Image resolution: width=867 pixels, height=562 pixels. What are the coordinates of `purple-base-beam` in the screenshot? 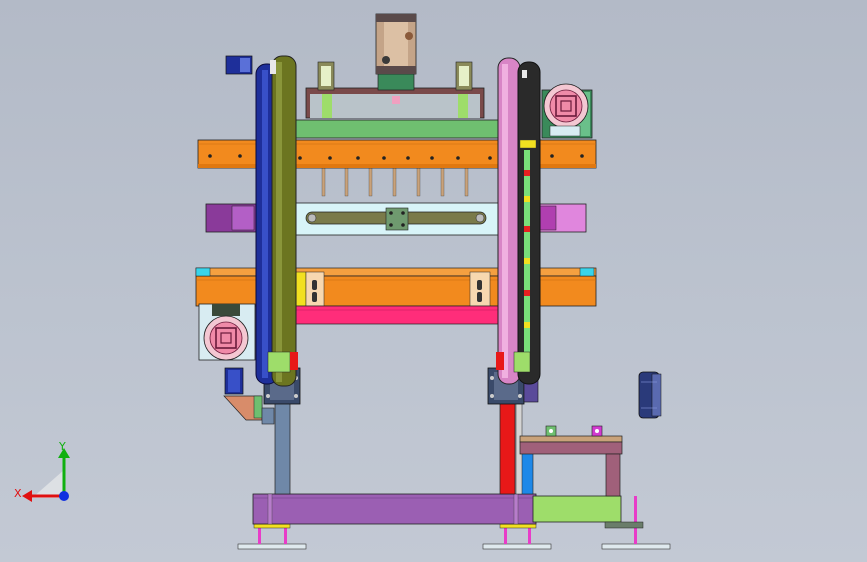 It's located at (394, 509).